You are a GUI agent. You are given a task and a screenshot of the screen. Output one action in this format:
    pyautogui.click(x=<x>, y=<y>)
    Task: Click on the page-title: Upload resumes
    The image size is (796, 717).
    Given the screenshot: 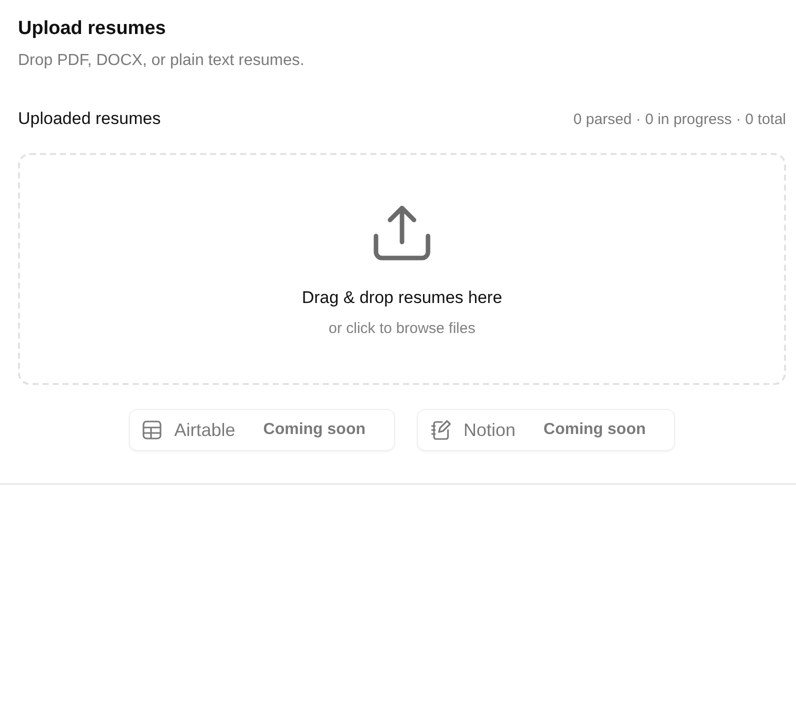 What is the action you would take?
    pyautogui.click(x=92, y=29)
    